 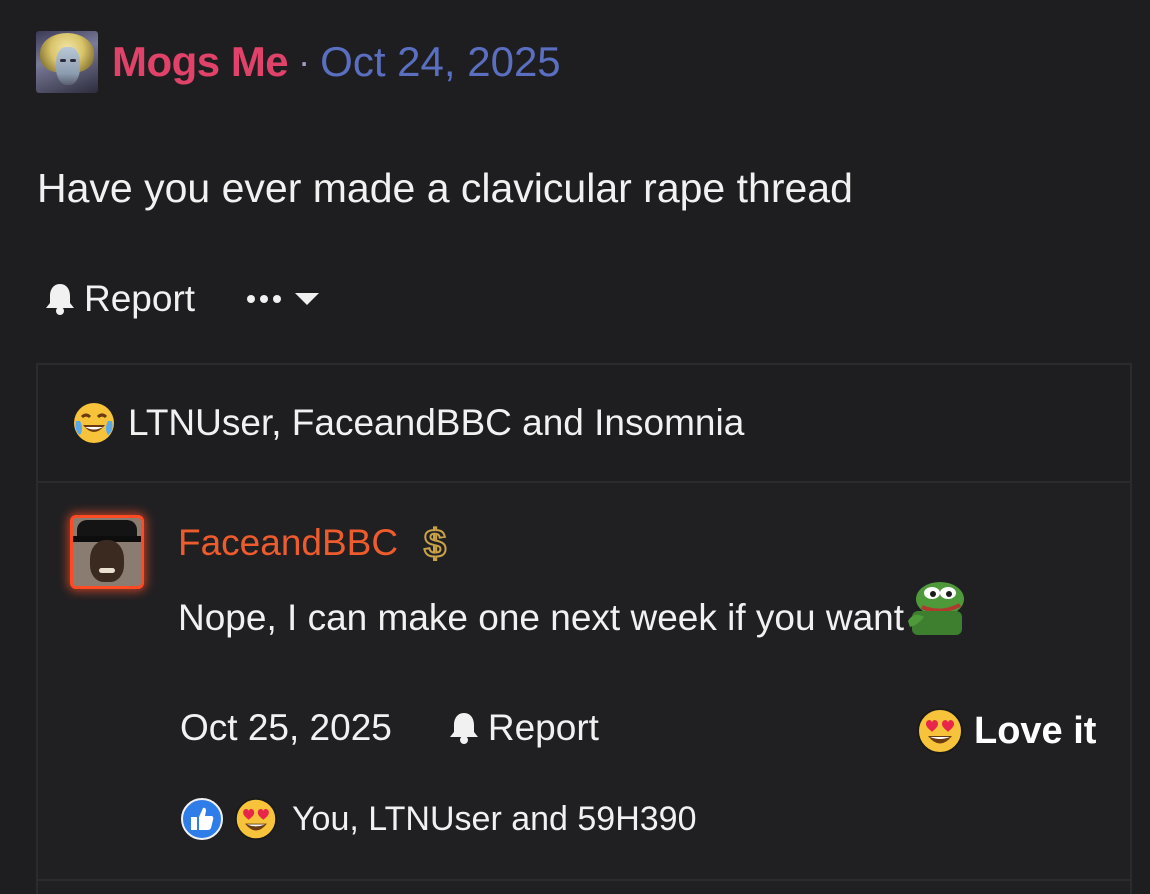 What do you see at coordinates (107, 552) in the screenshot?
I see `reply-avatar` at bounding box center [107, 552].